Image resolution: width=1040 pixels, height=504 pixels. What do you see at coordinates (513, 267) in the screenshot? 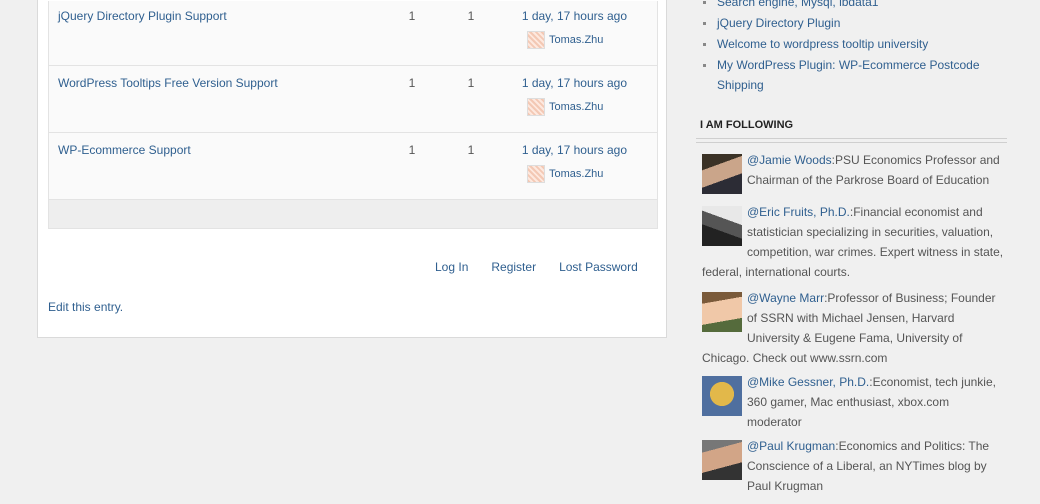
I see `register-link: Register` at bounding box center [513, 267].